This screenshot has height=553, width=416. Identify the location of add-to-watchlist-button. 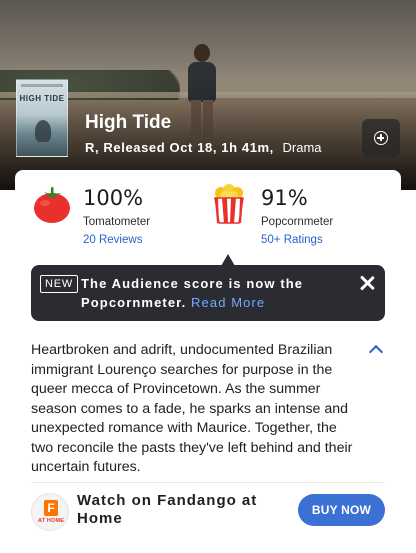
(381, 138).